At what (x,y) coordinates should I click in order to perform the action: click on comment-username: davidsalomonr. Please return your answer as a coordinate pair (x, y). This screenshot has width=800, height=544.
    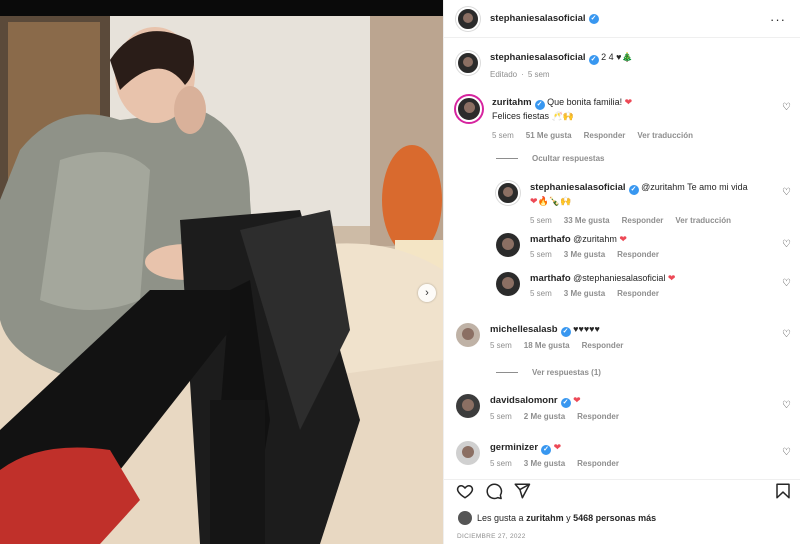
    Looking at the image, I should click on (524, 400).